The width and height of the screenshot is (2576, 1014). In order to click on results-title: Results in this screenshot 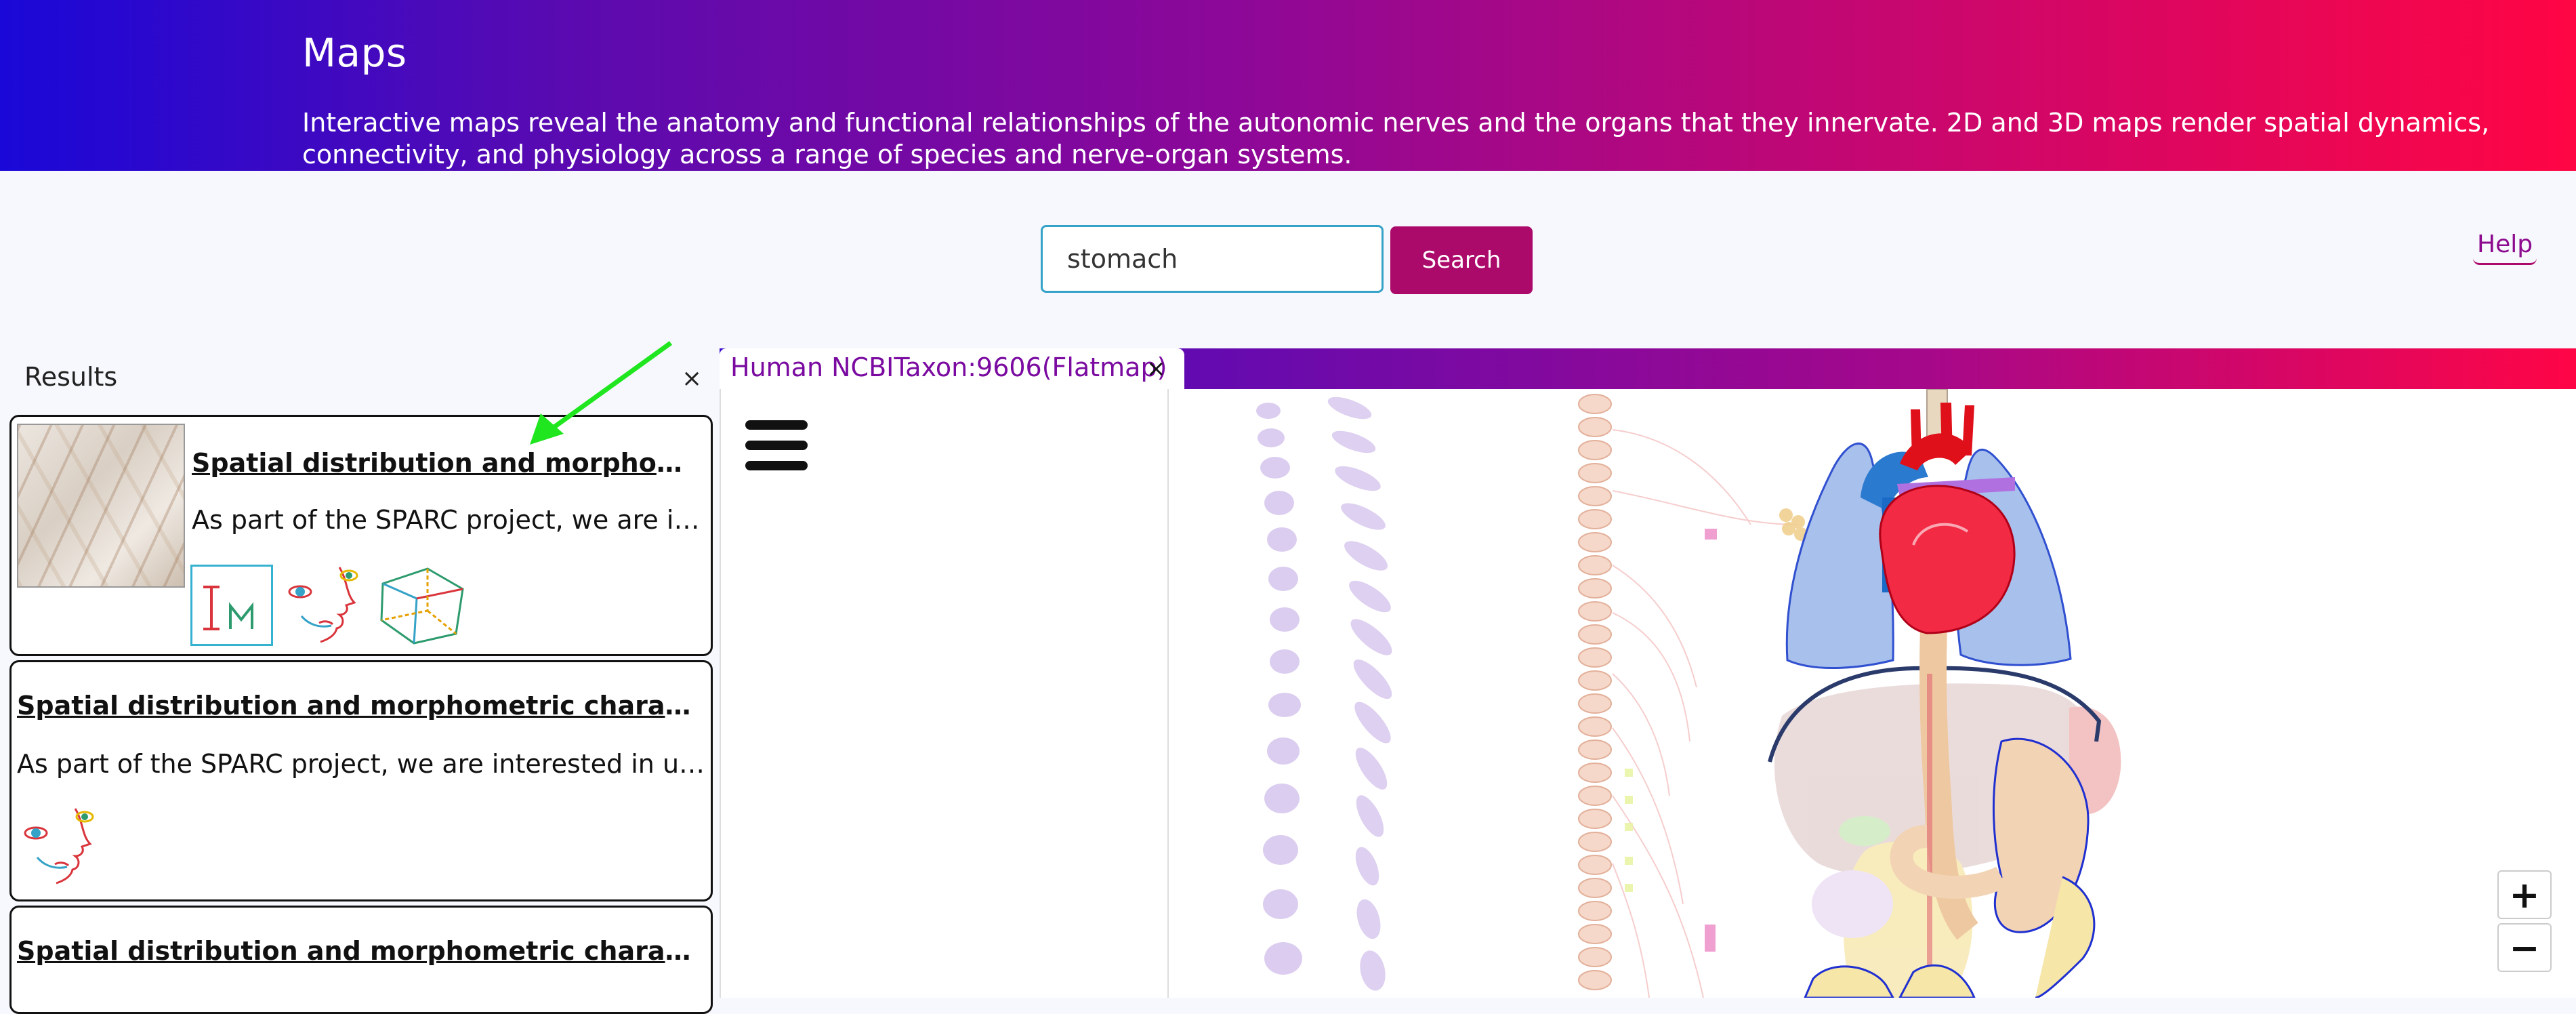, I will do `click(71, 377)`.